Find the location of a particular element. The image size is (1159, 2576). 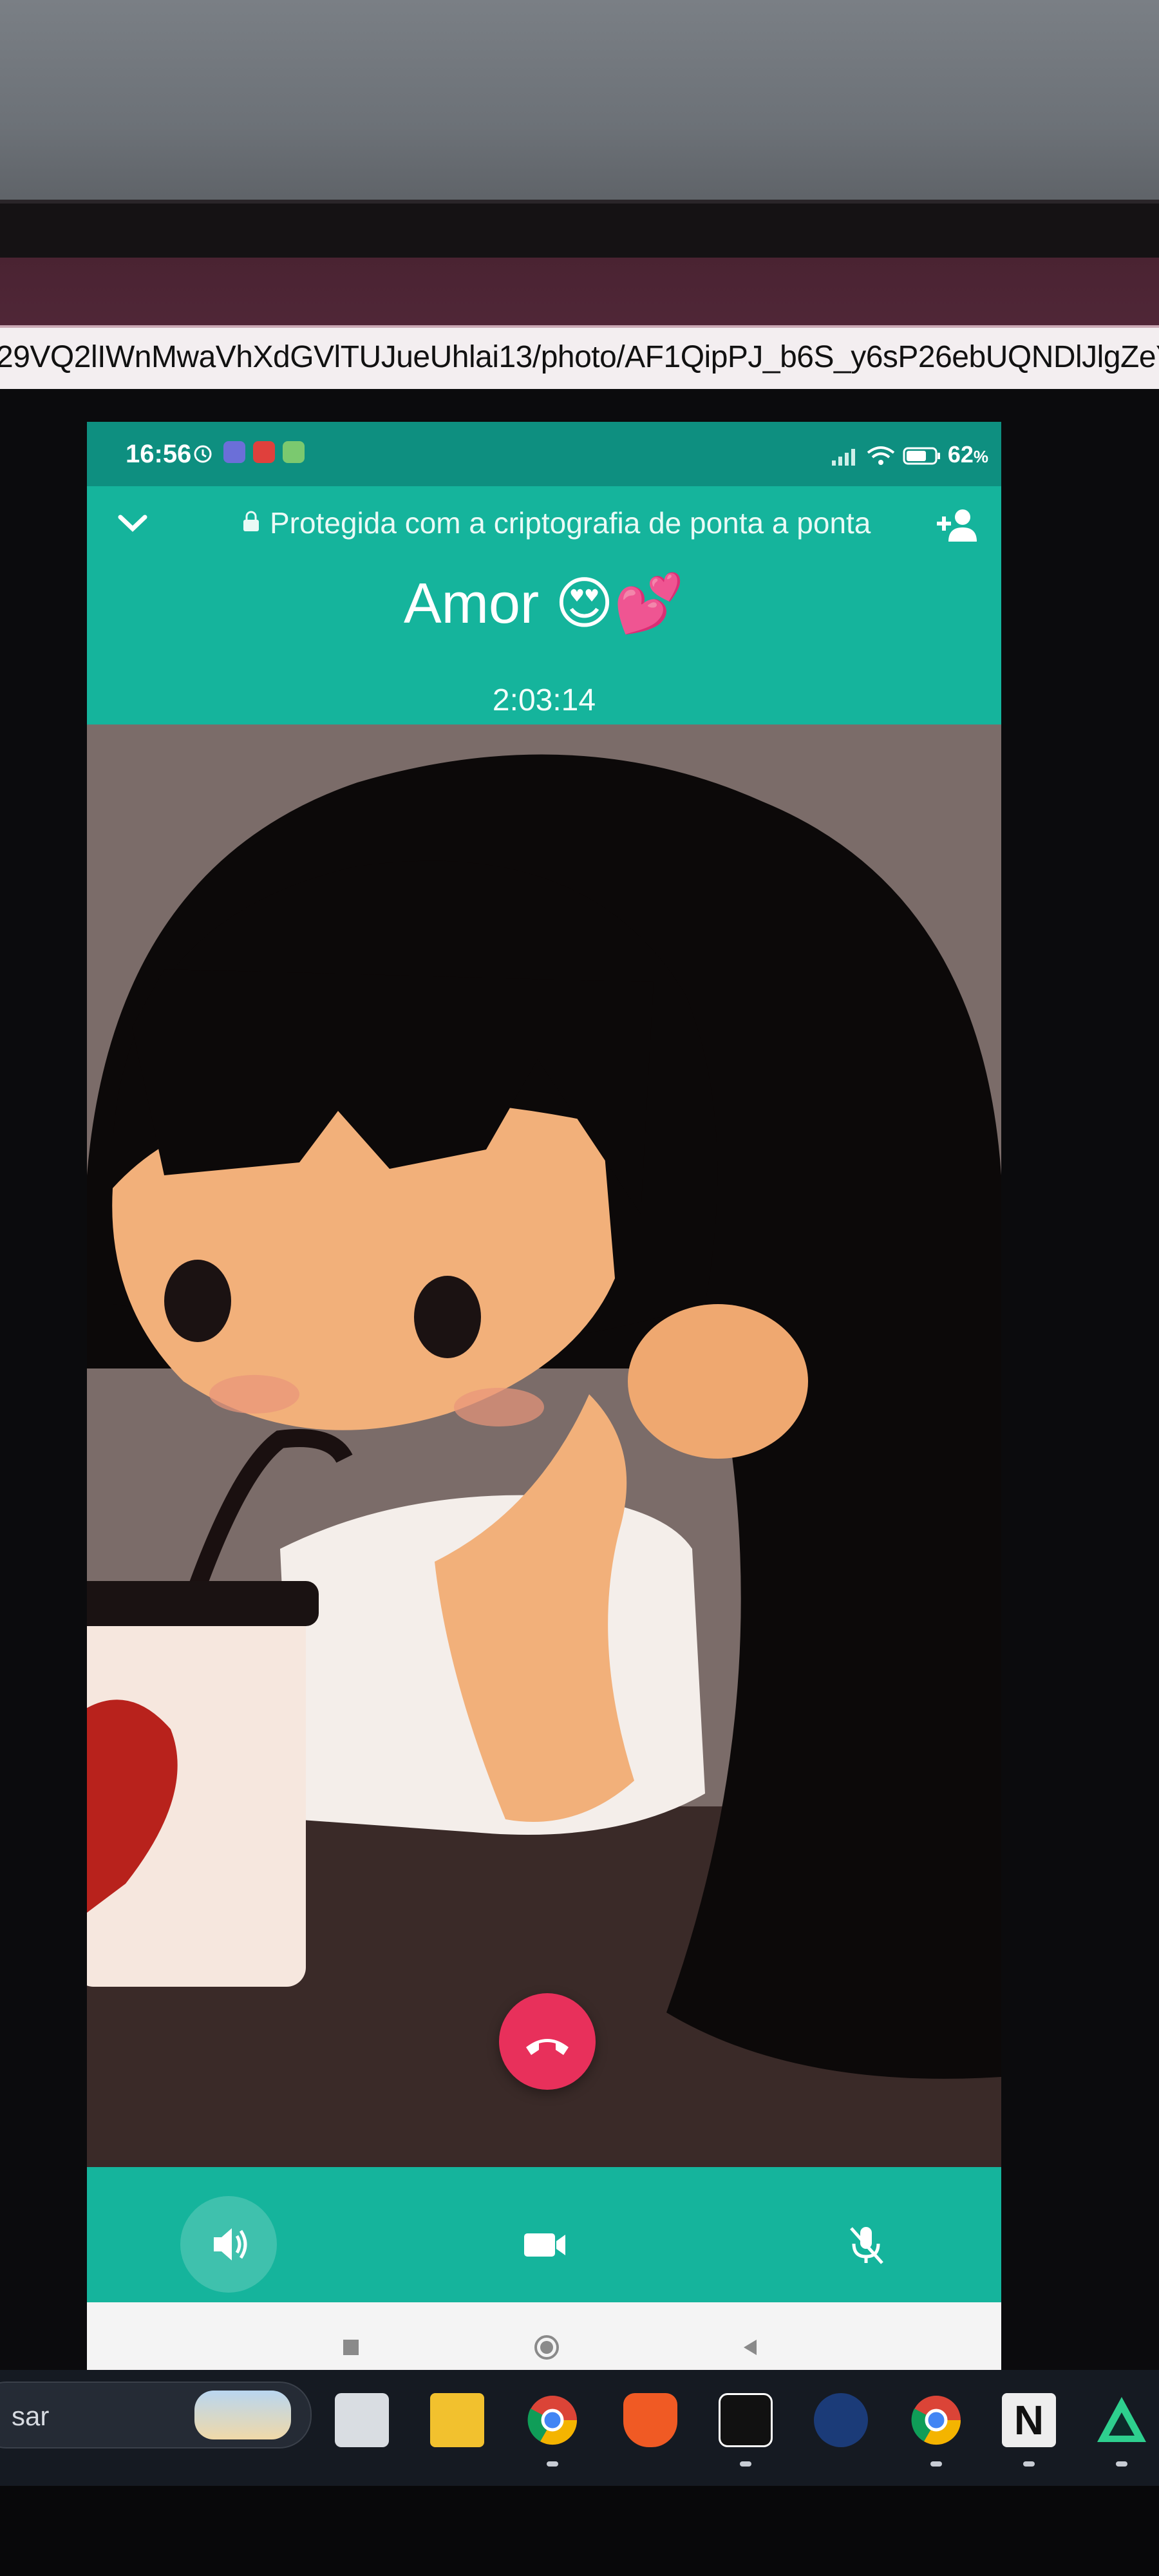

background-wall is located at coordinates (579, 107).